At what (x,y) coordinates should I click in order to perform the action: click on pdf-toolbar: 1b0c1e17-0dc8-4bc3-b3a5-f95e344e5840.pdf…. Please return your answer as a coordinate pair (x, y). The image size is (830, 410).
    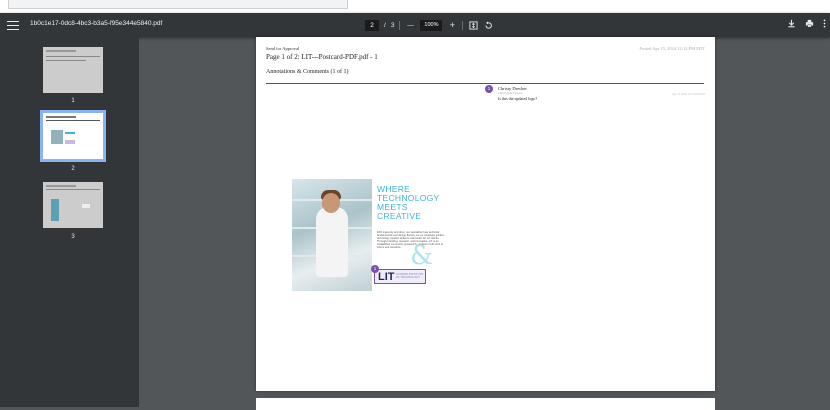
    Looking at the image, I should click on (415, 25).